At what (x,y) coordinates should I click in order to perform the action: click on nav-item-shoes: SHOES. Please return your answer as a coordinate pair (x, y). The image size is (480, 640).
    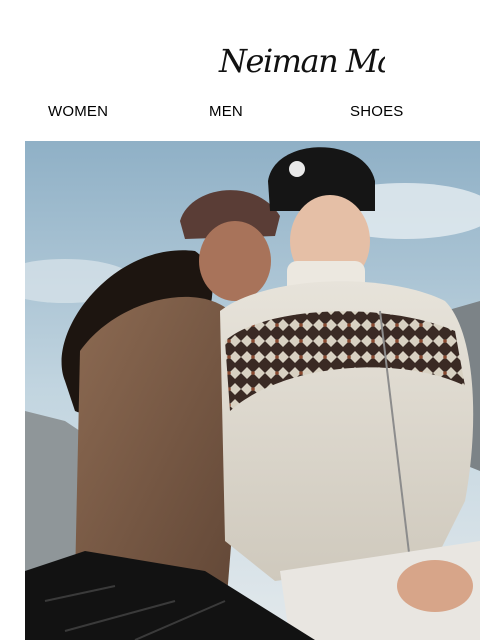
    Looking at the image, I should click on (377, 112).